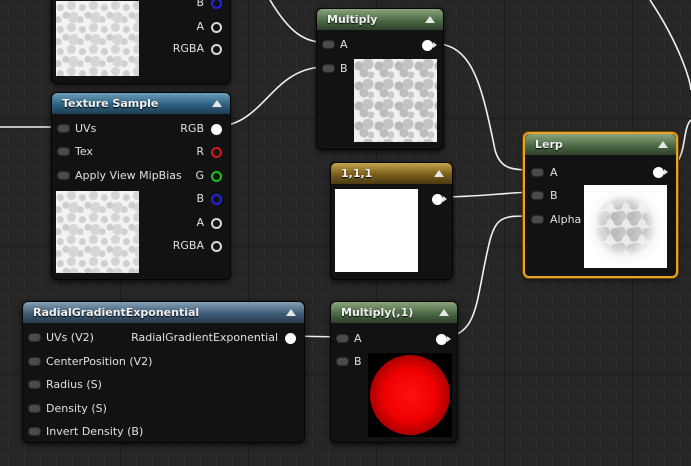 The width and height of the screenshot is (691, 466). Describe the element at coordinates (600, 144) in the screenshot. I see `node-header: Lerp` at that location.